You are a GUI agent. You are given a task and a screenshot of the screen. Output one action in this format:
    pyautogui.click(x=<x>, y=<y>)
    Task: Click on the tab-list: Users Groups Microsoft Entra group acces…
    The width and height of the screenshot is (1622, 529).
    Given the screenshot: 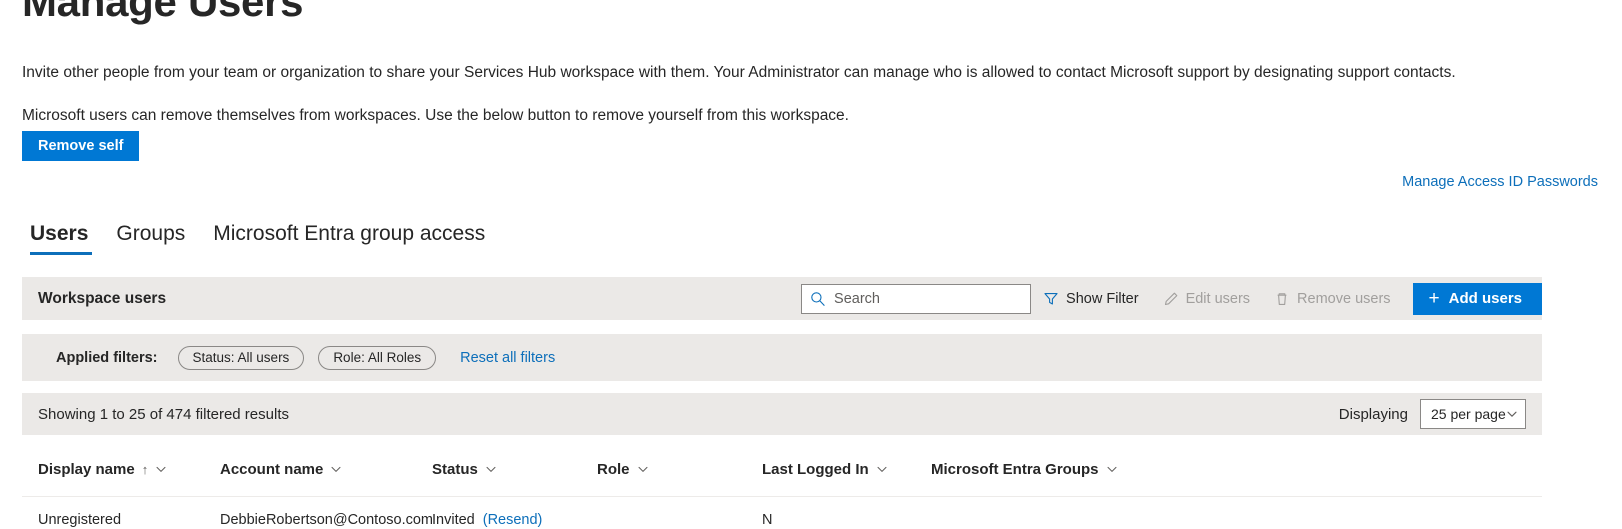 What is the action you would take?
    pyautogui.click(x=260, y=239)
    